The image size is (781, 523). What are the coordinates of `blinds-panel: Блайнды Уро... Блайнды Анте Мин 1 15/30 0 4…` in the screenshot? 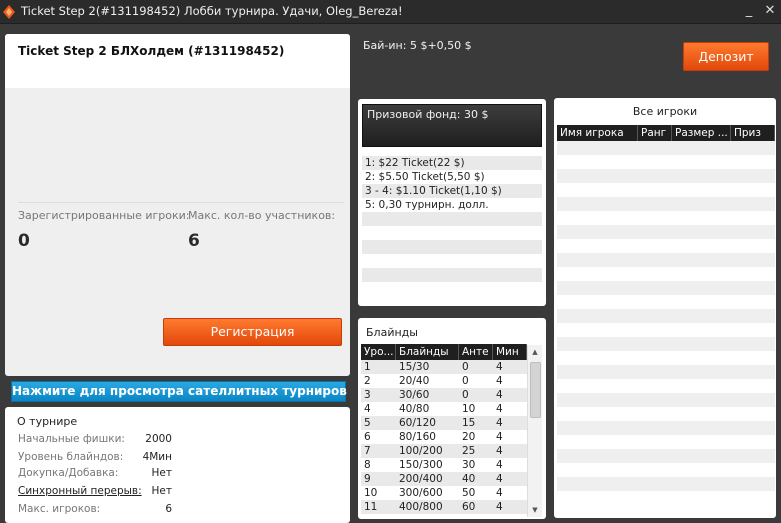 It's located at (452, 418).